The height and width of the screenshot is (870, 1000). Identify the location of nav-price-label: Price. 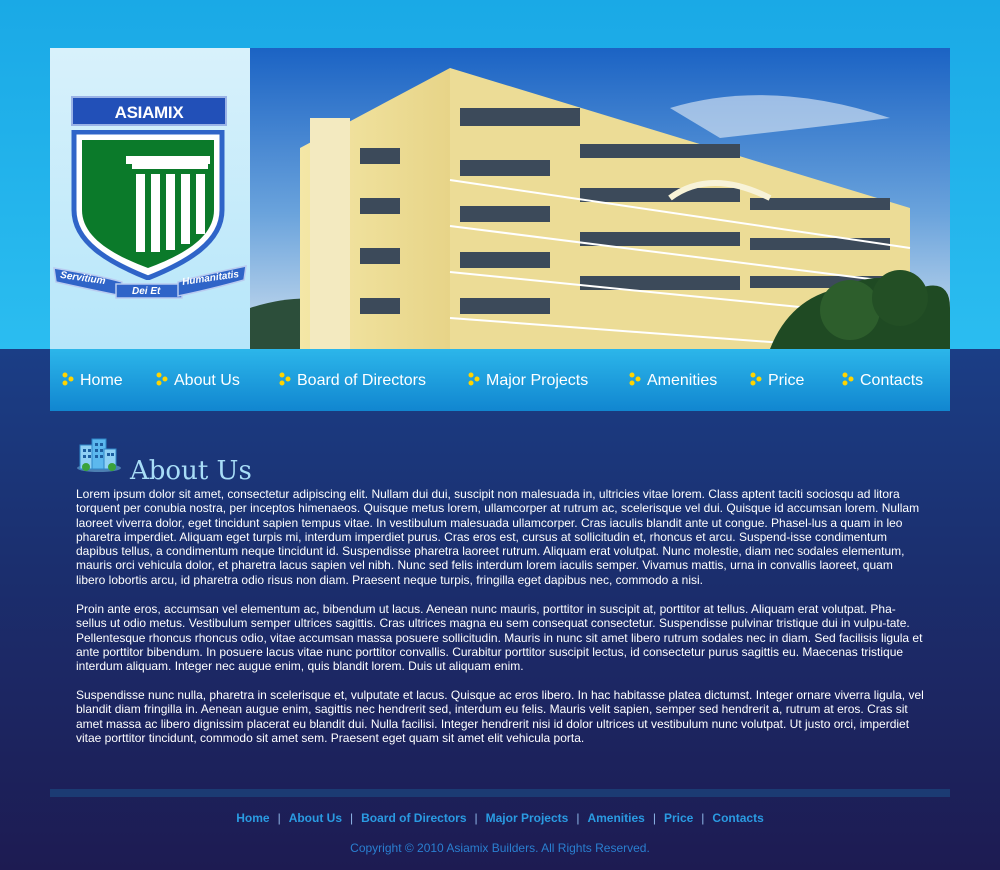
(786, 380).